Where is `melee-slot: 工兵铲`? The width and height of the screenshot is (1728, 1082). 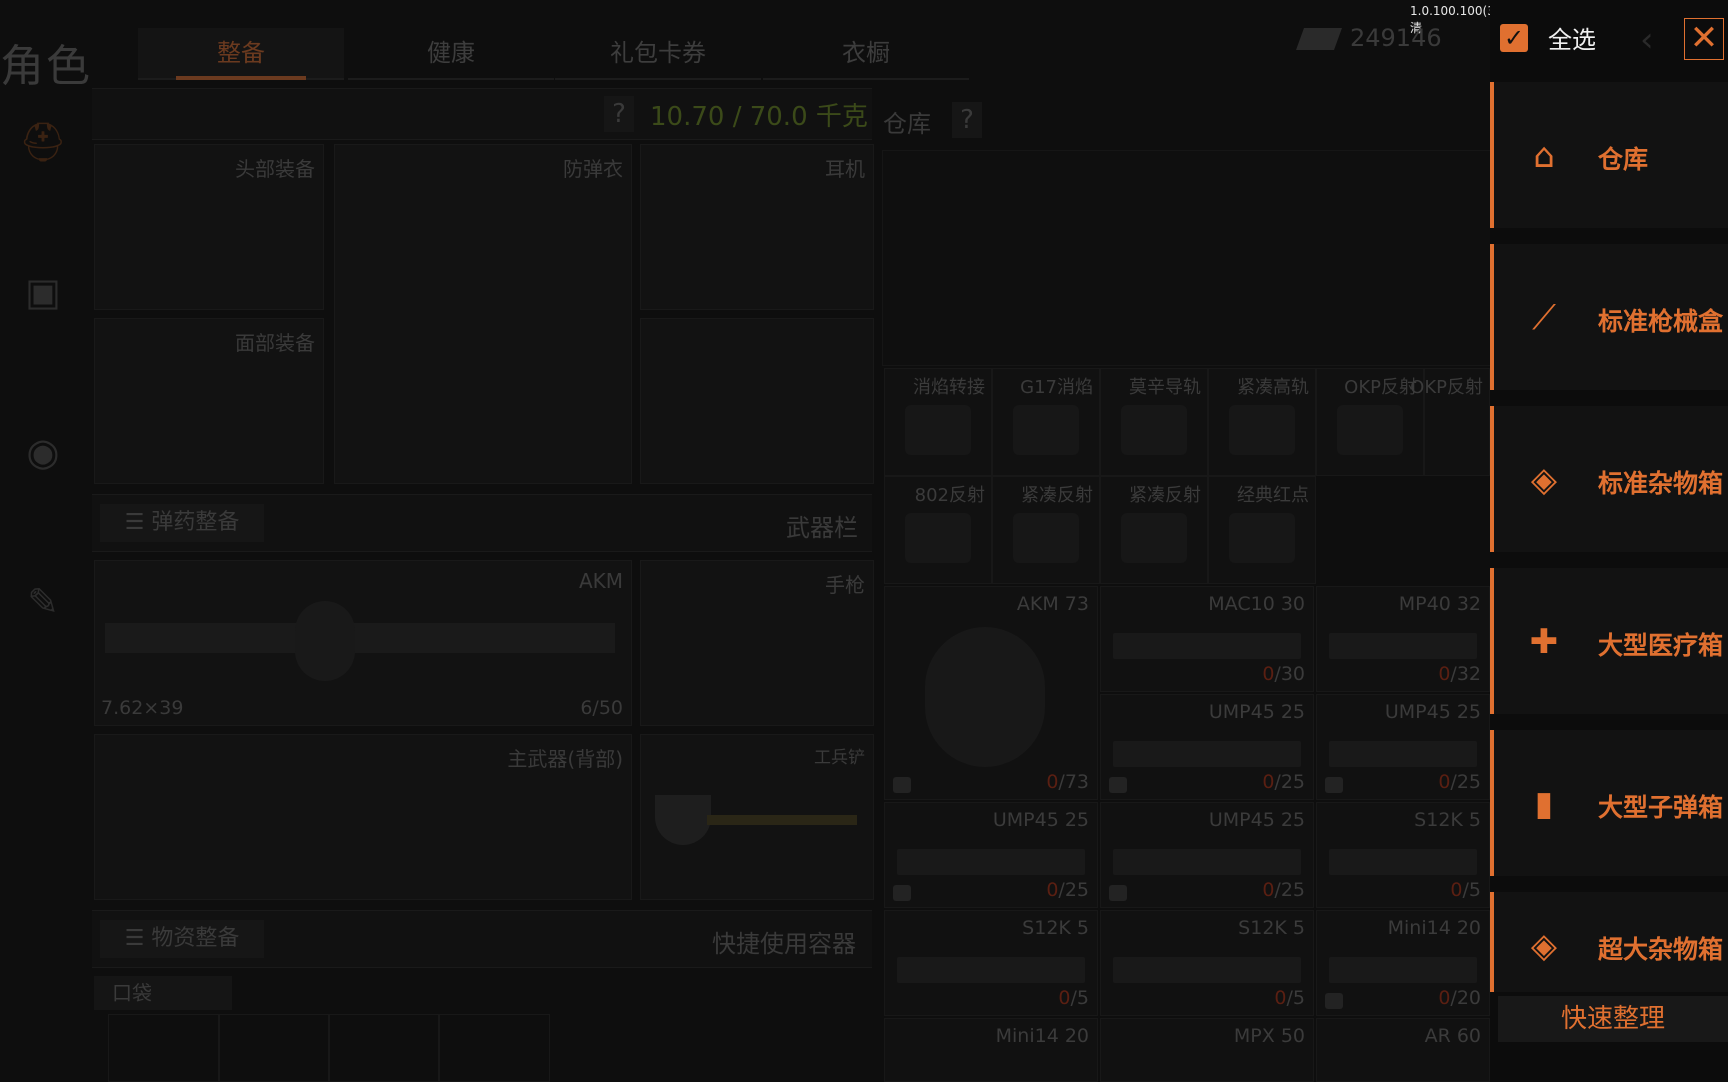 melee-slot: 工兵铲 is located at coordinates (757, 817).